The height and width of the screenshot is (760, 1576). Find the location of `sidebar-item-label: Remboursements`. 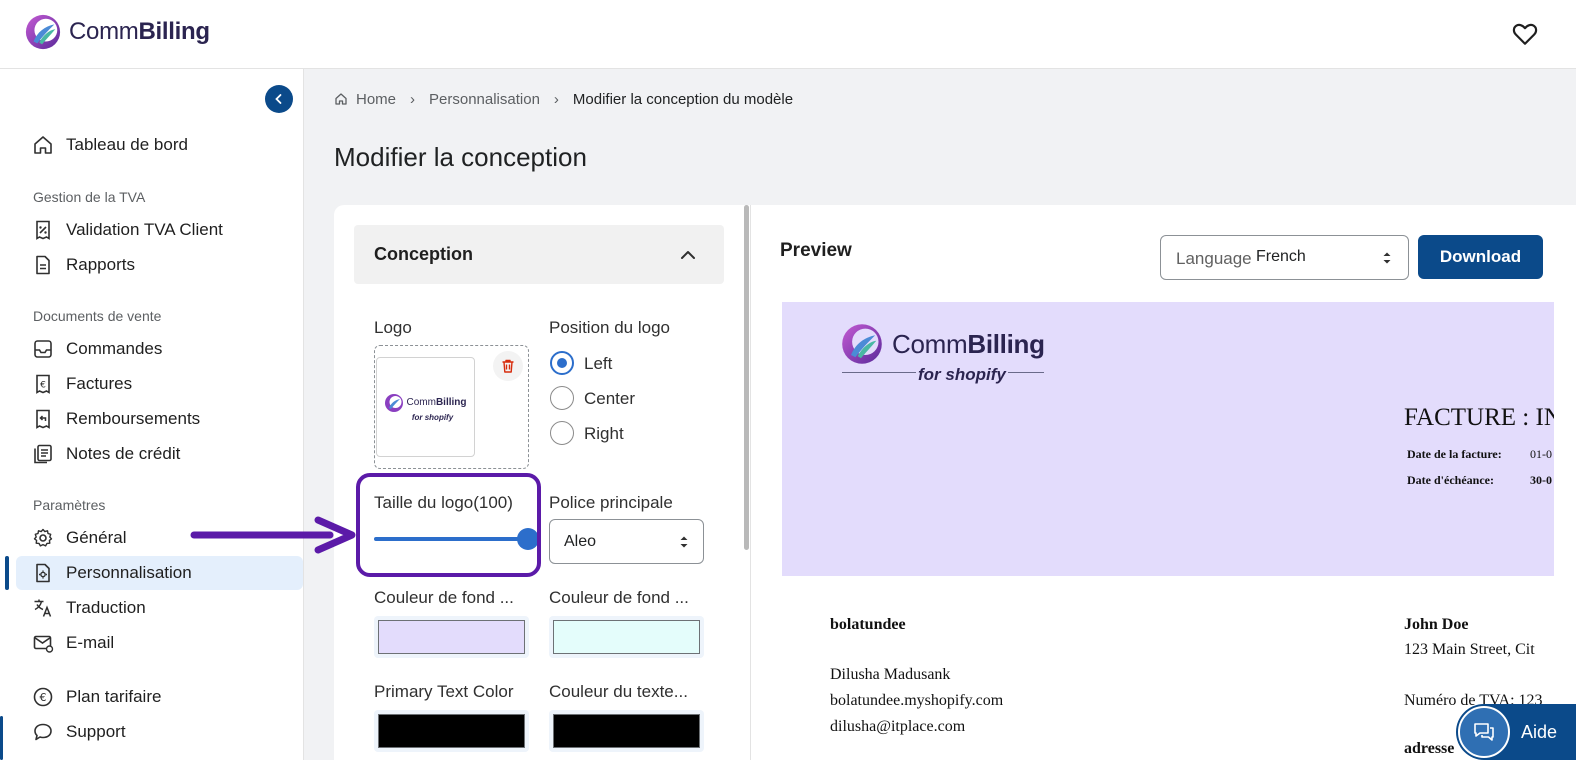

sidebar-item-label: Remboursements is located at coordinates (133, 418).